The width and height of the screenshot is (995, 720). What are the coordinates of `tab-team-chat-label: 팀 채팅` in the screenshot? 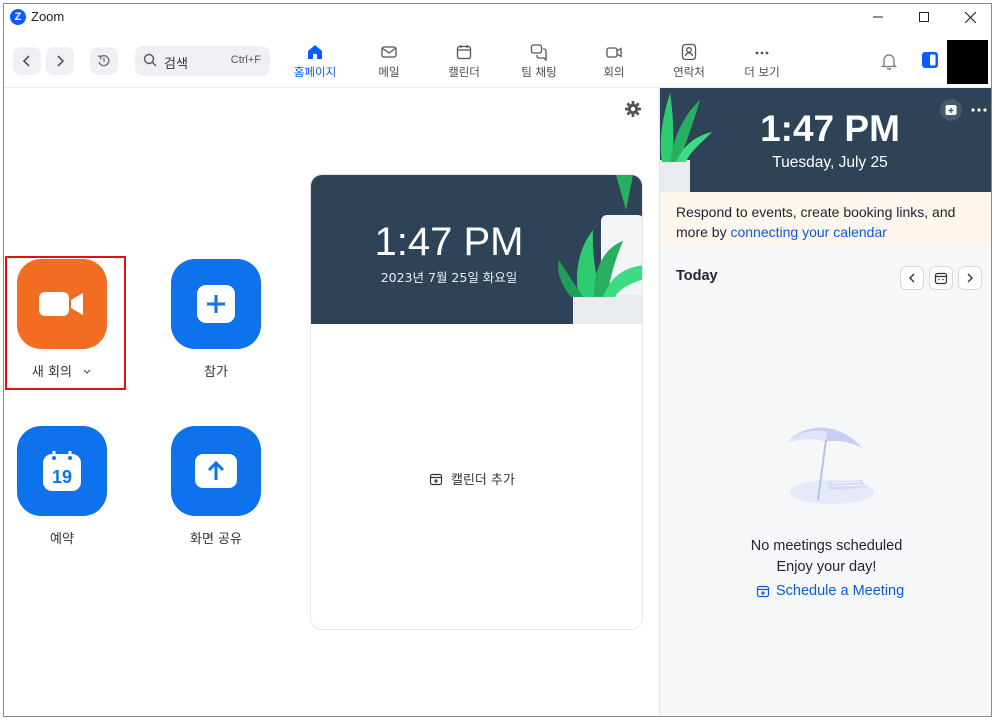 It's located at (539, 72).